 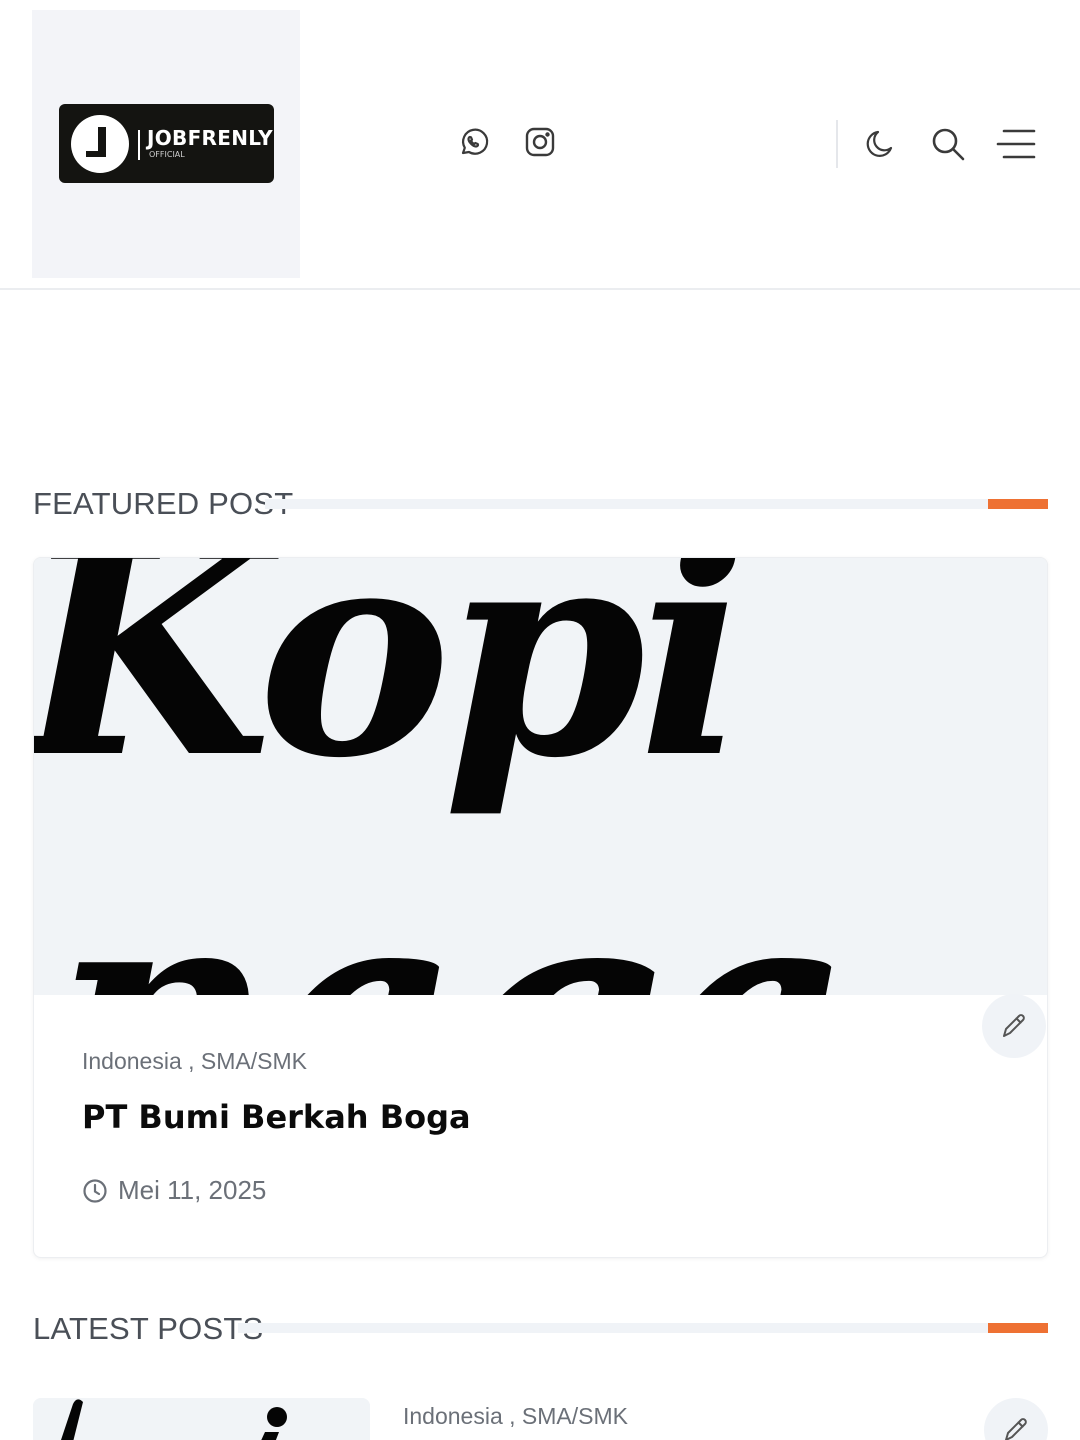 What do you see at coordinates (515, 1416) in the screenshot?
I see `latest-post-categories: Indonesia , SMA/SMK` at bounding box center [515, 1416].